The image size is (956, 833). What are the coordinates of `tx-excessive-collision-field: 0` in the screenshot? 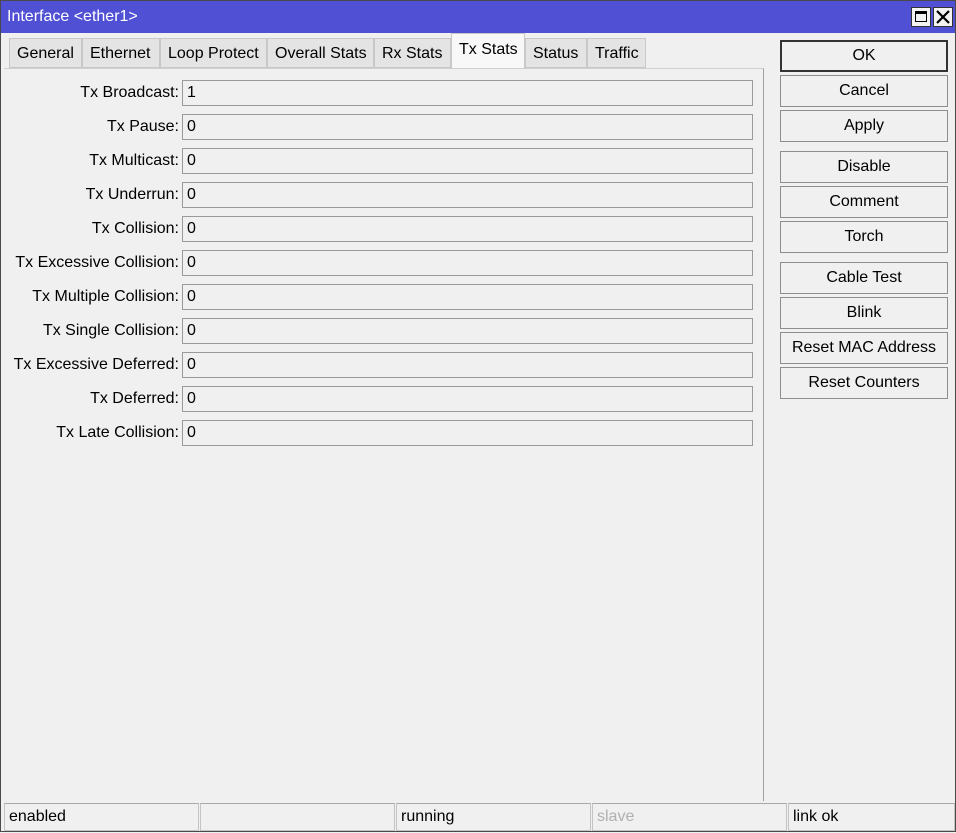 It's located at (467, 263).